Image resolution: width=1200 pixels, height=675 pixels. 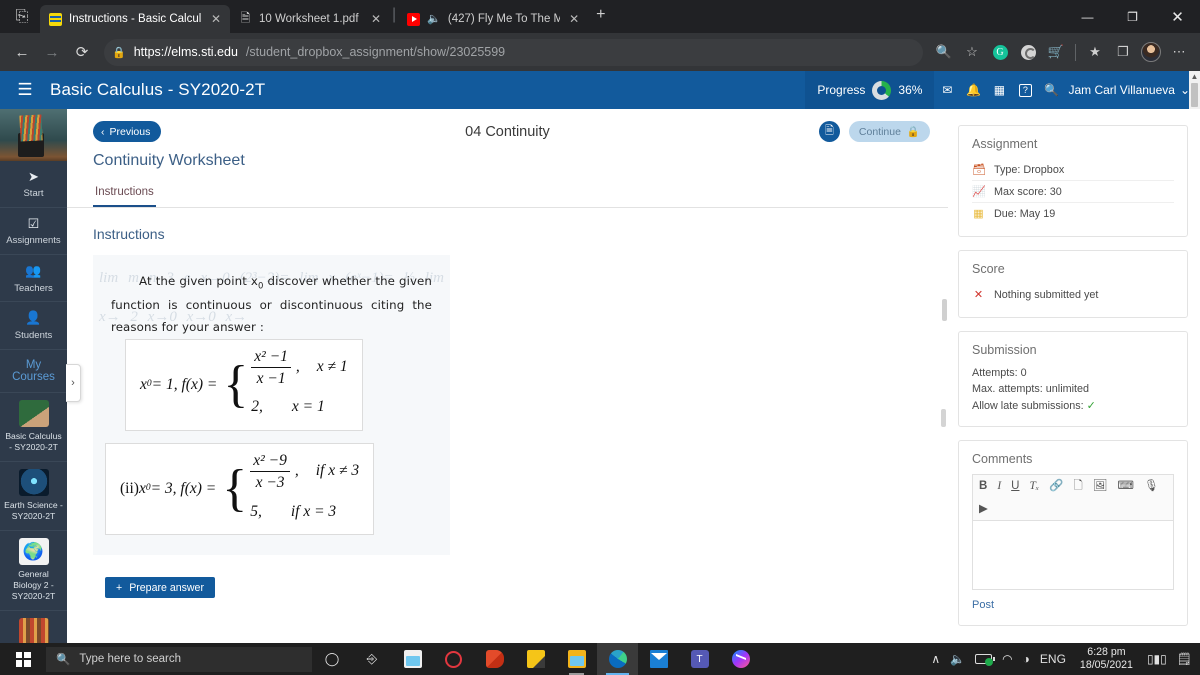 What do you see at coordinates (1053, 659) in the screenshot?
I see `language-indicator: ENG` at bounding box center [1053, 659].